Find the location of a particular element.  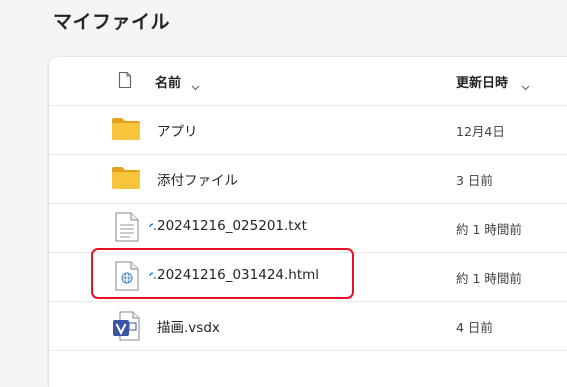

column-header-row: 名前 更新日時 is located at coordinates (308, 81).